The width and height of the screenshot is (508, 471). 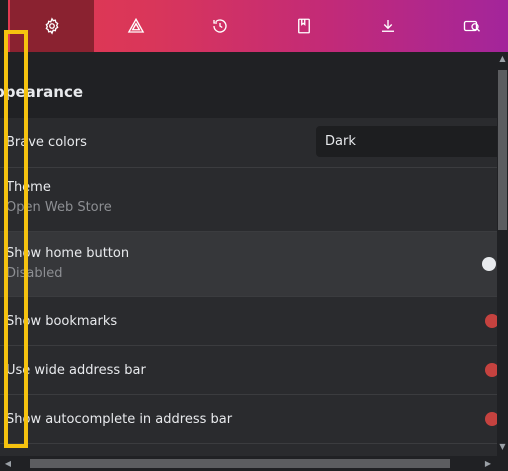 I want to click on triangle-icon, so click(x=136, y=25).